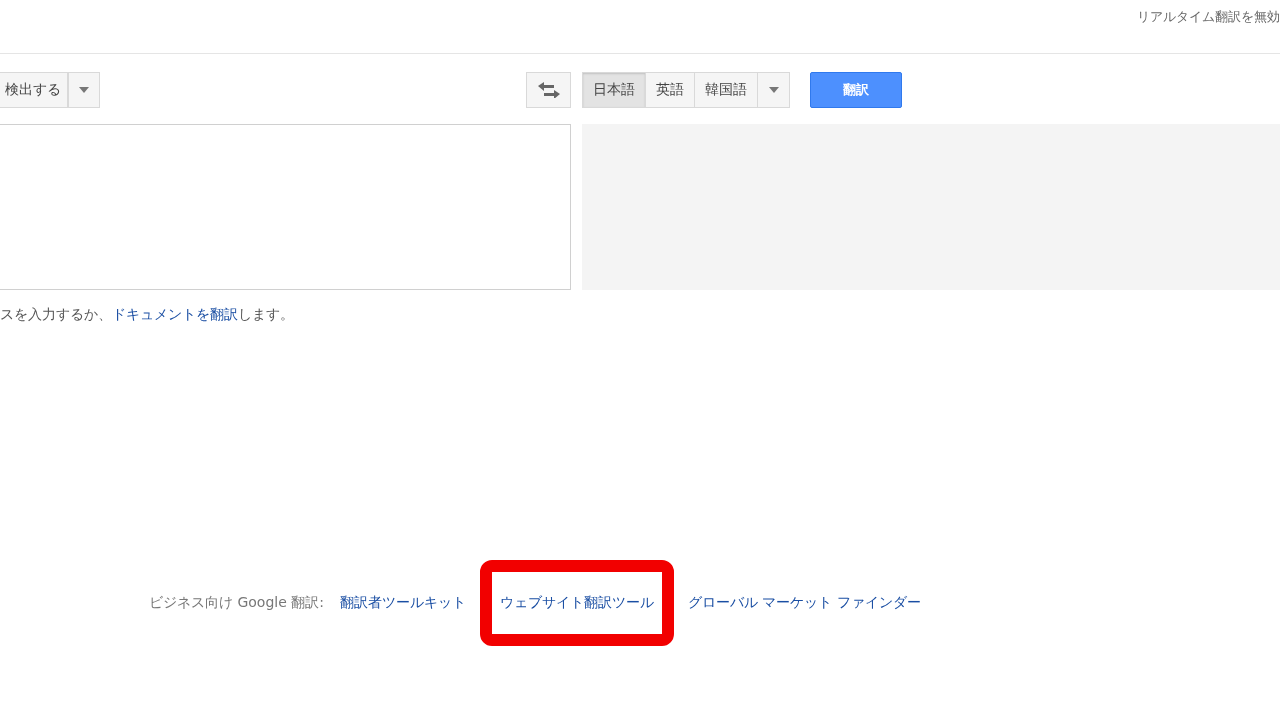  What do you see at coordinates (403, 603) in the screenshot?
I see `business-link: 翻訳者ツールキット` at bounding box center [403, 603].